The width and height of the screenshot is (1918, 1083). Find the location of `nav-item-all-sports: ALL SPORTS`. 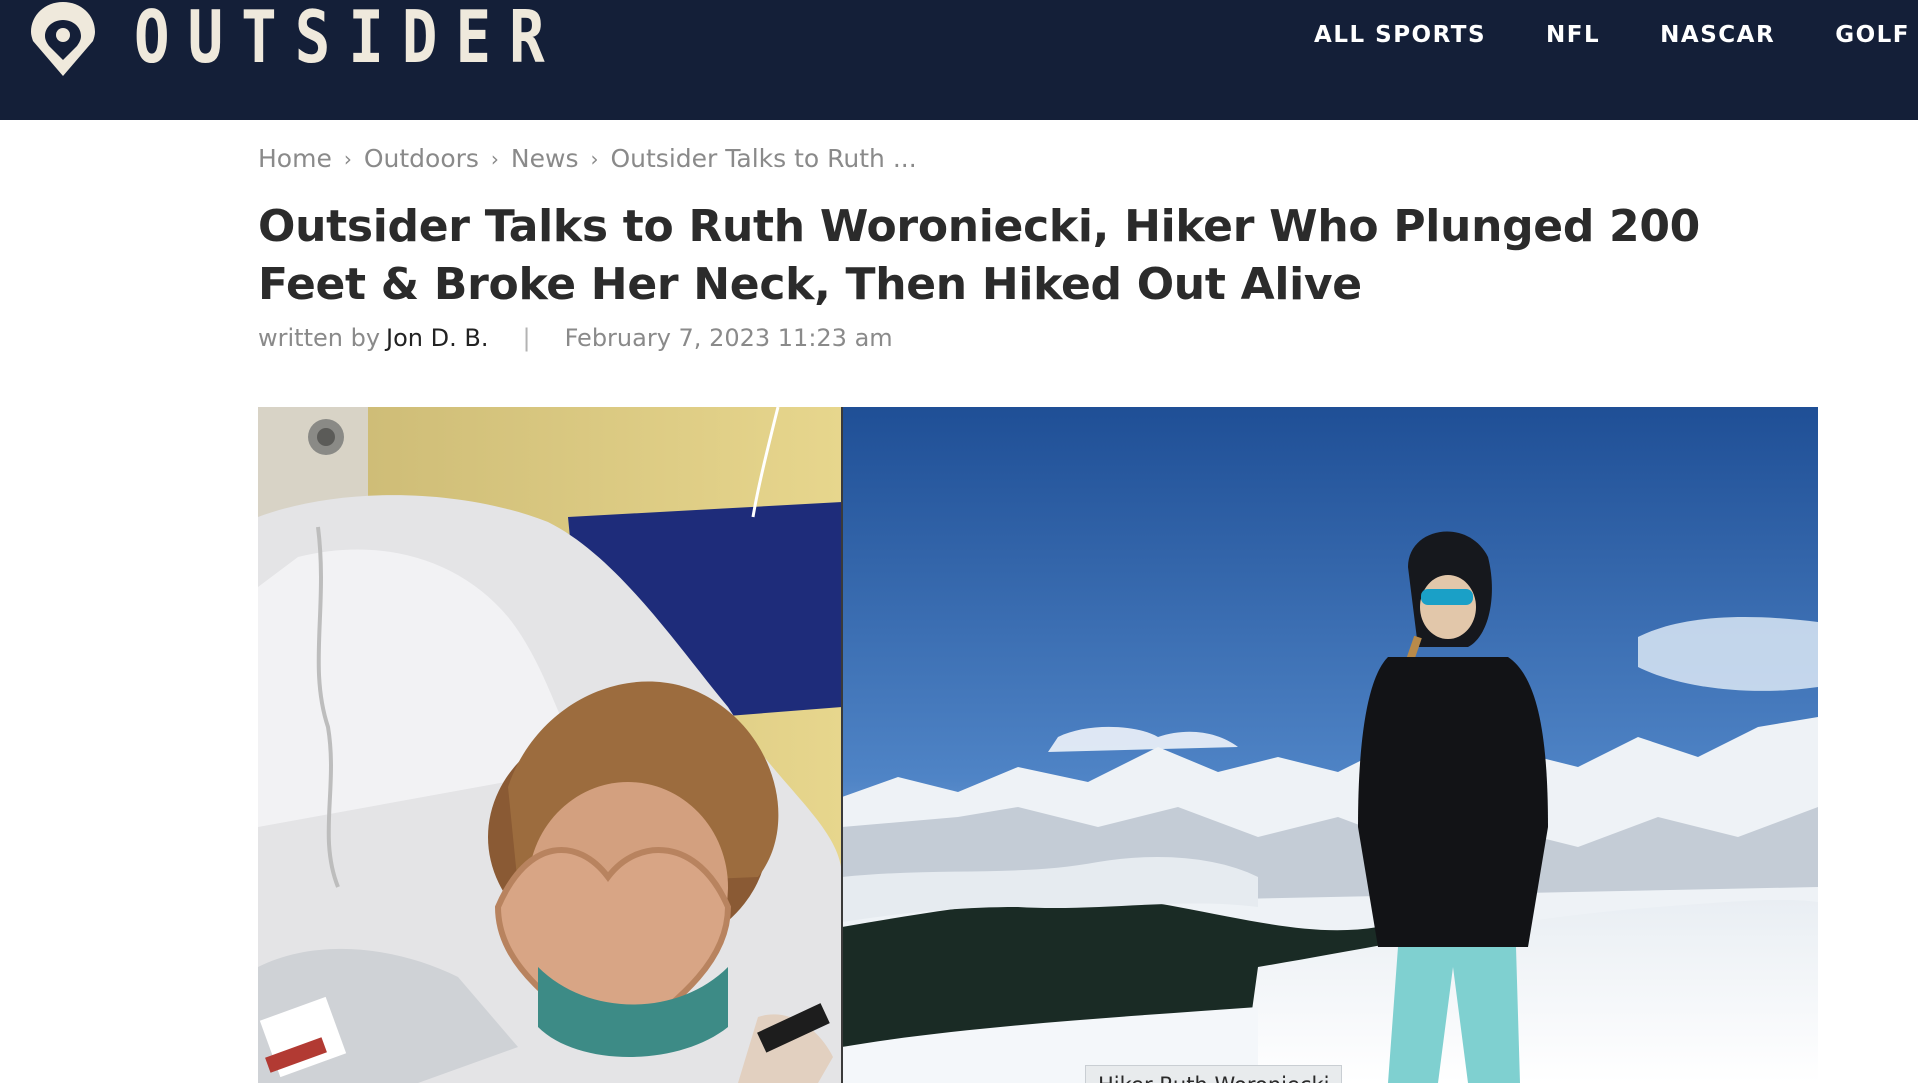

nav-item-all-sports: ALL SPORTS is located at coordinates (1400, 35).